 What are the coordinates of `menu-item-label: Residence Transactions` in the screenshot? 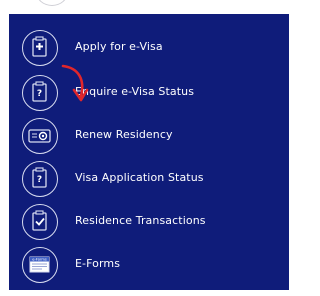 It's located at (140, 220).